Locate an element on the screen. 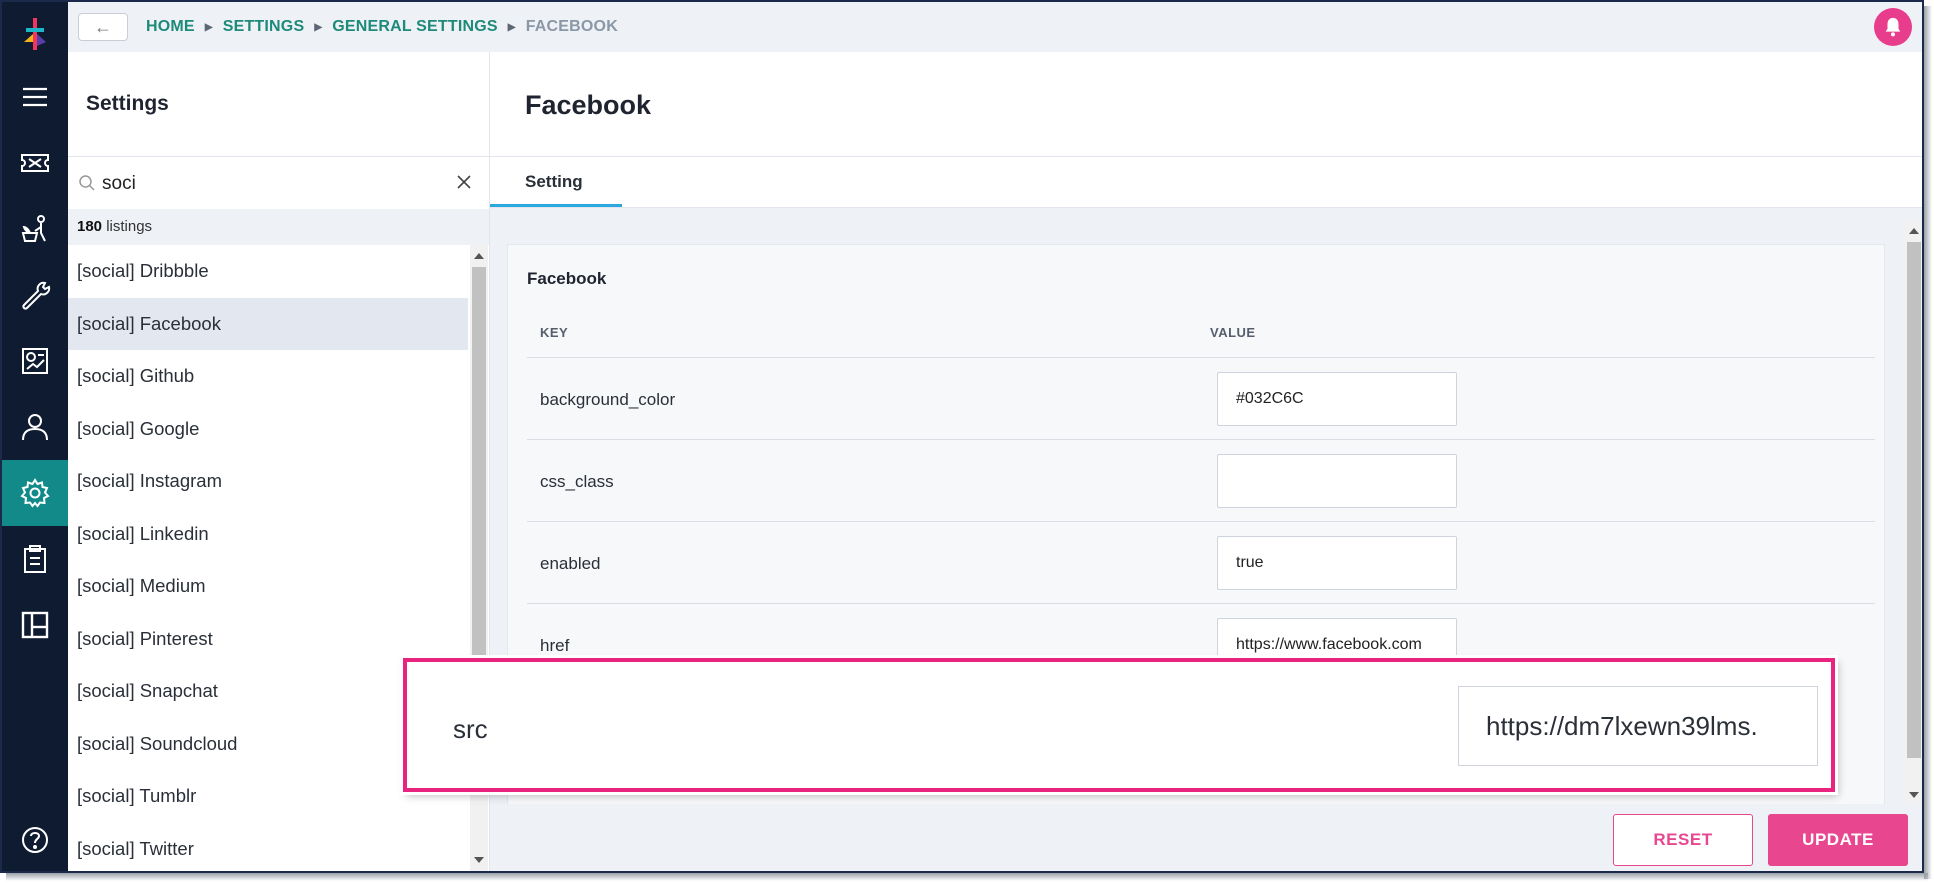 The height and width of the screenshot is (883, 1934). breadcrumb-general-settings: GENERAL SETTINGS is located at coordinates (415, 27).